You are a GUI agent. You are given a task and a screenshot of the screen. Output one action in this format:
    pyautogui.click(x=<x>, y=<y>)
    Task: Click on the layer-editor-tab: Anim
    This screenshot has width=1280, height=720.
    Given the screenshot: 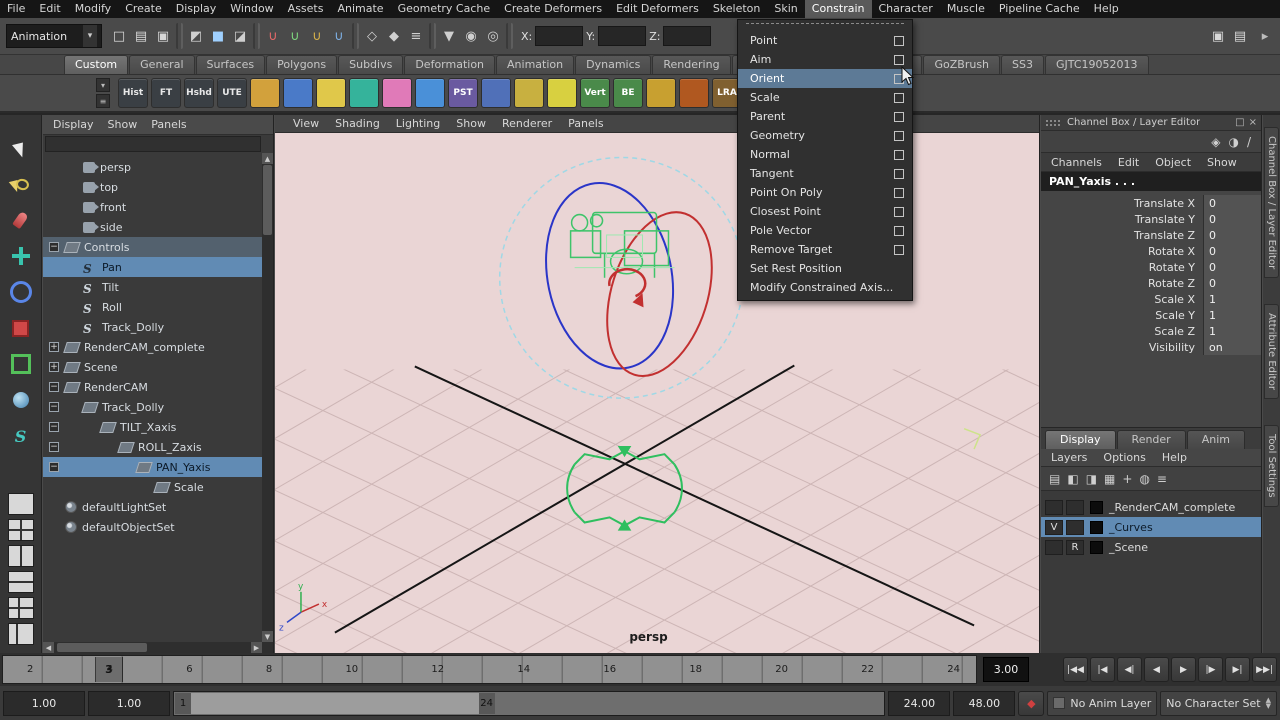 What is the action you would take?
    pyautogui.click(x=1215, y=439)
    